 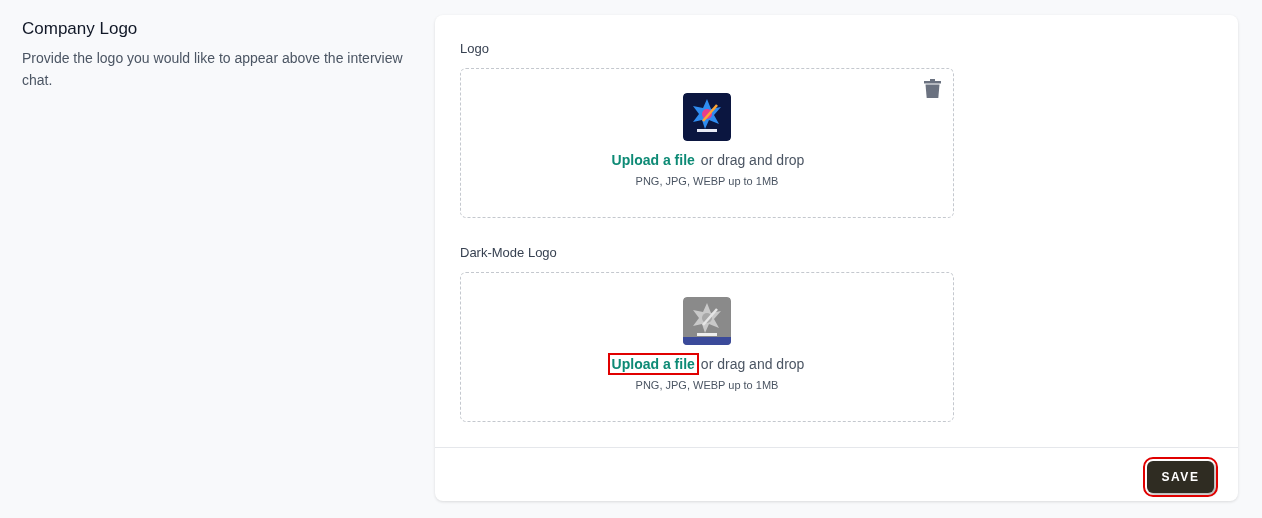 I want to click on section-title: Company Logo, so click(x=80, y=29).